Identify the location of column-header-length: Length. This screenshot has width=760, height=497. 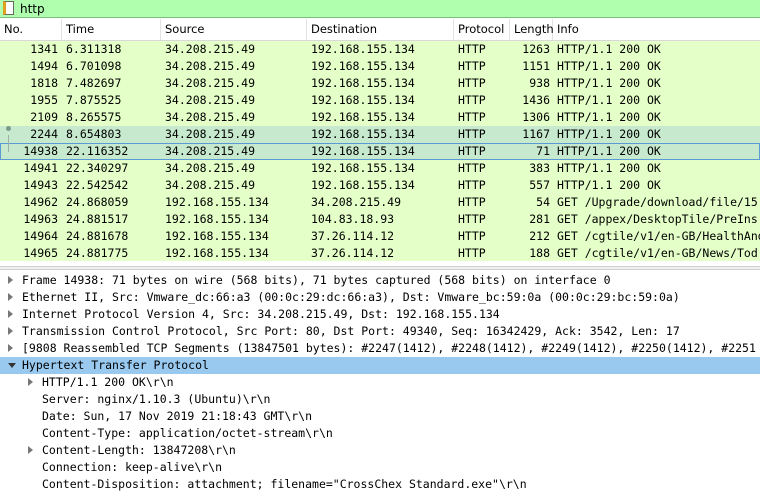
(532, 29).